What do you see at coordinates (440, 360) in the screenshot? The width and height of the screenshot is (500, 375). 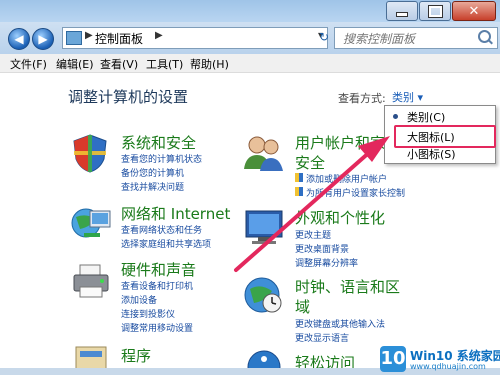 I see `watermark: 10 Win10 系统家园 www.qdhuajin.com` at bounding box center [440, 360].